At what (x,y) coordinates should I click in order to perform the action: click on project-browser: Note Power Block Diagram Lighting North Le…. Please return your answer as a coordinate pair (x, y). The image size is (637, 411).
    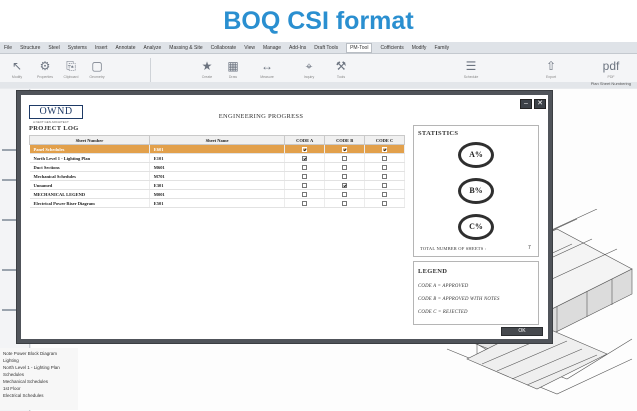
    Looking at the image, I should click on (39, 379).